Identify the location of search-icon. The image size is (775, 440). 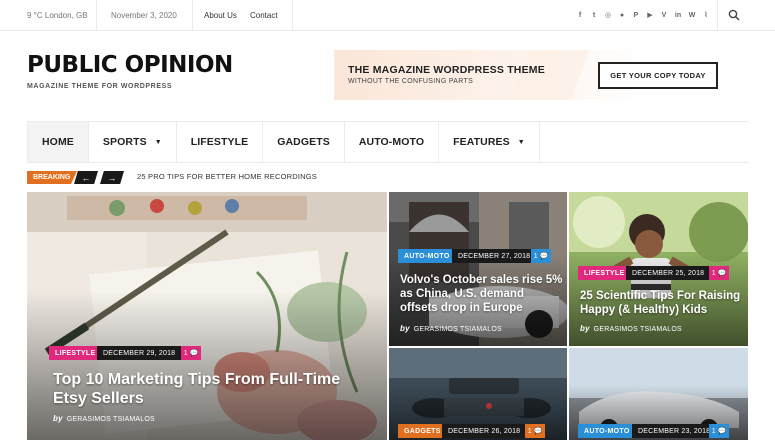
(734, 15).